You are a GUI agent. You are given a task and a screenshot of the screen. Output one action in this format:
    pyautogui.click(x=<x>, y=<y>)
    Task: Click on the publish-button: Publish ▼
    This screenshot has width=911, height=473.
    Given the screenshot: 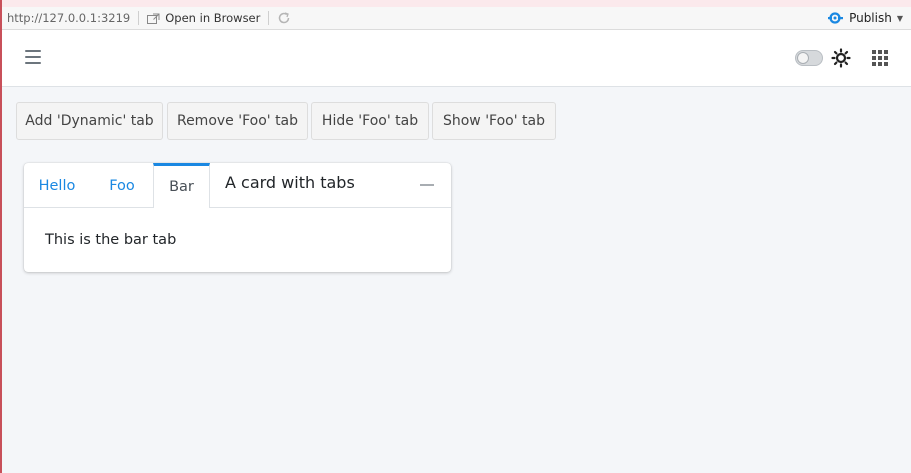 What is the action you would take?
    pyautogui.click(x=865, y=18)
    